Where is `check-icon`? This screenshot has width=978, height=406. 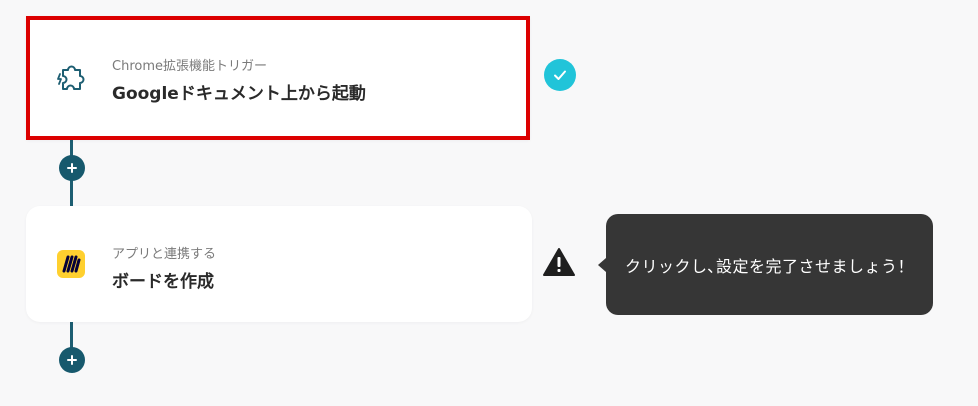
check-icon is located at coordinates (560, 75).